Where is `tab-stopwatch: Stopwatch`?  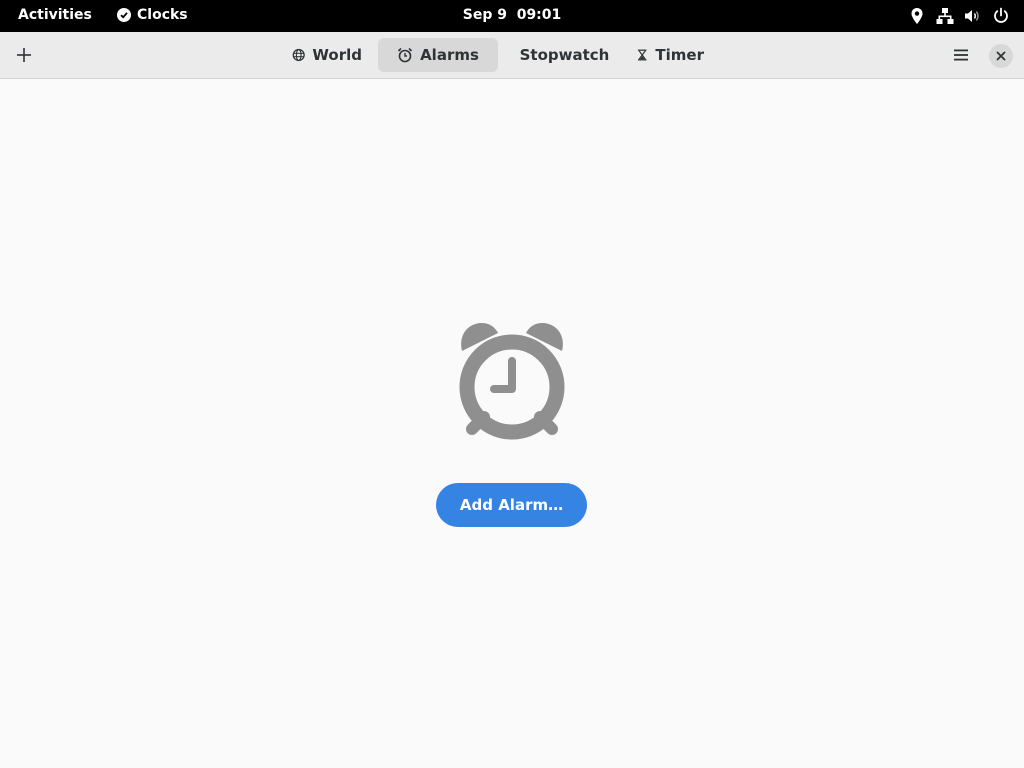 tab-stopwatch: Stopwatch is located at coordinates (561, 55).